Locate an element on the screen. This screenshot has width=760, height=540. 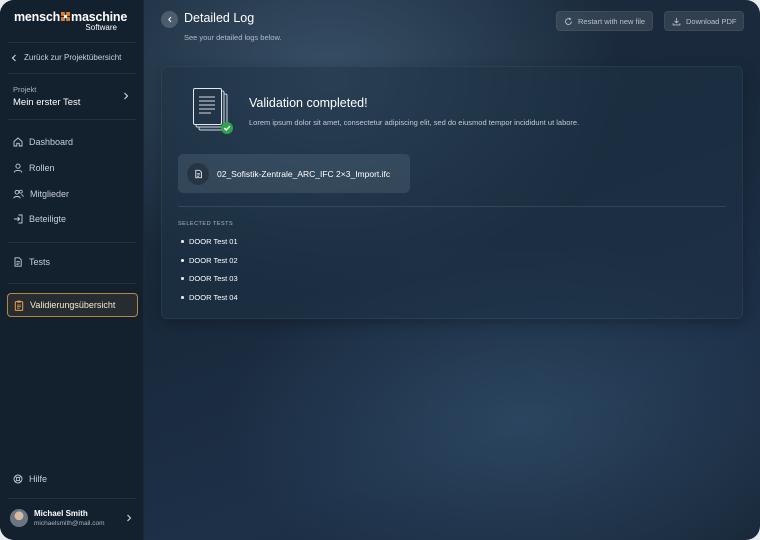
back-button is located at coordinates (169, 19).